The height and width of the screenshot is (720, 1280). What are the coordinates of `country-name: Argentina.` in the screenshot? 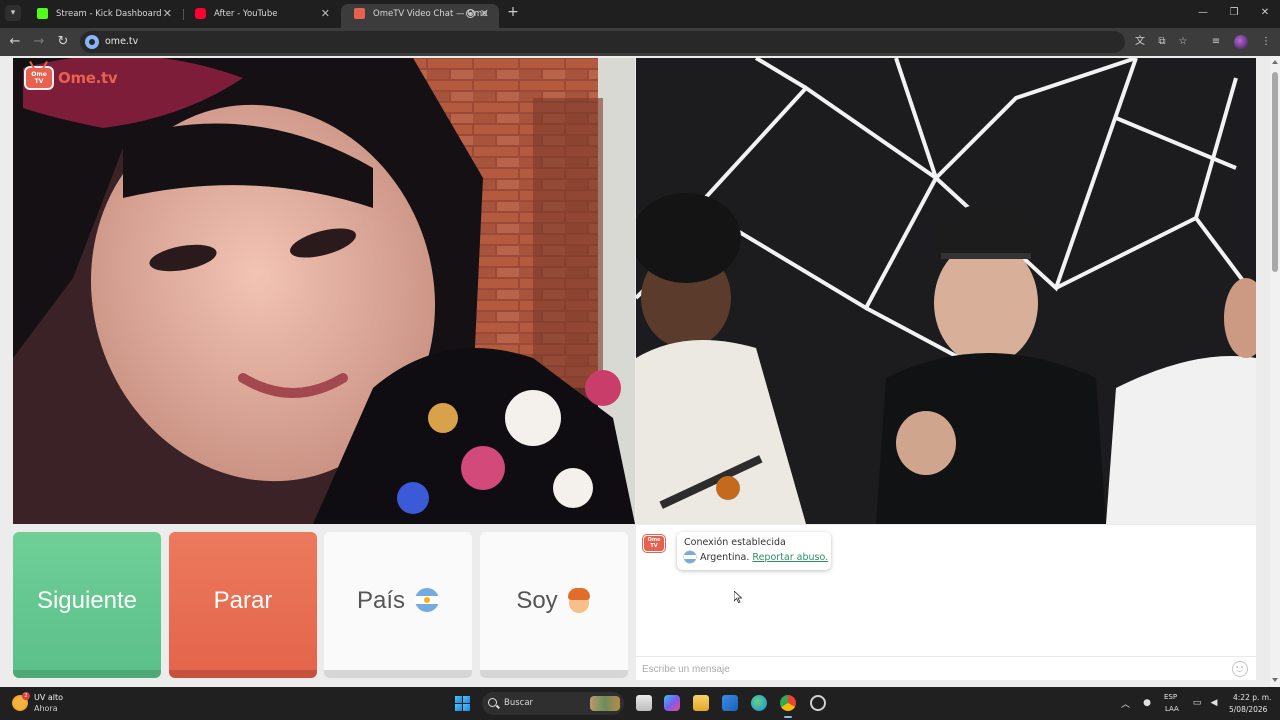 It's located at (725, 557).